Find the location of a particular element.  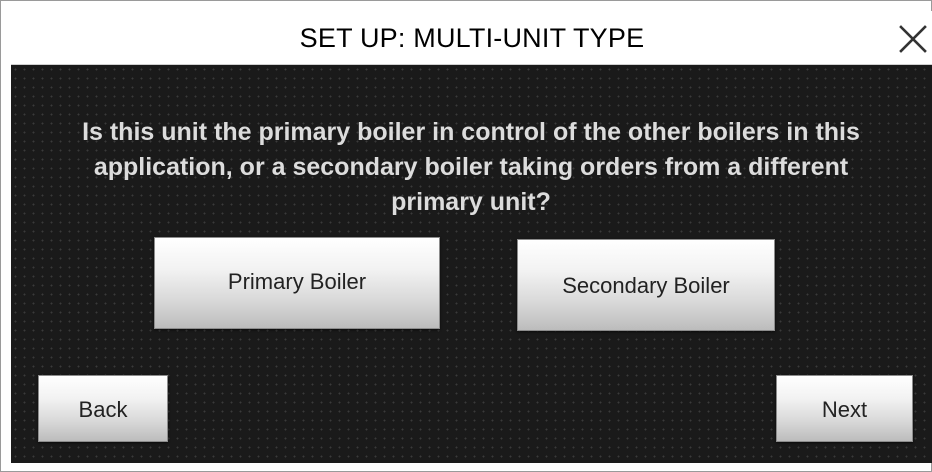

secondary-boiler-button: Secondary Boiler is located at coordinates (646, 285).